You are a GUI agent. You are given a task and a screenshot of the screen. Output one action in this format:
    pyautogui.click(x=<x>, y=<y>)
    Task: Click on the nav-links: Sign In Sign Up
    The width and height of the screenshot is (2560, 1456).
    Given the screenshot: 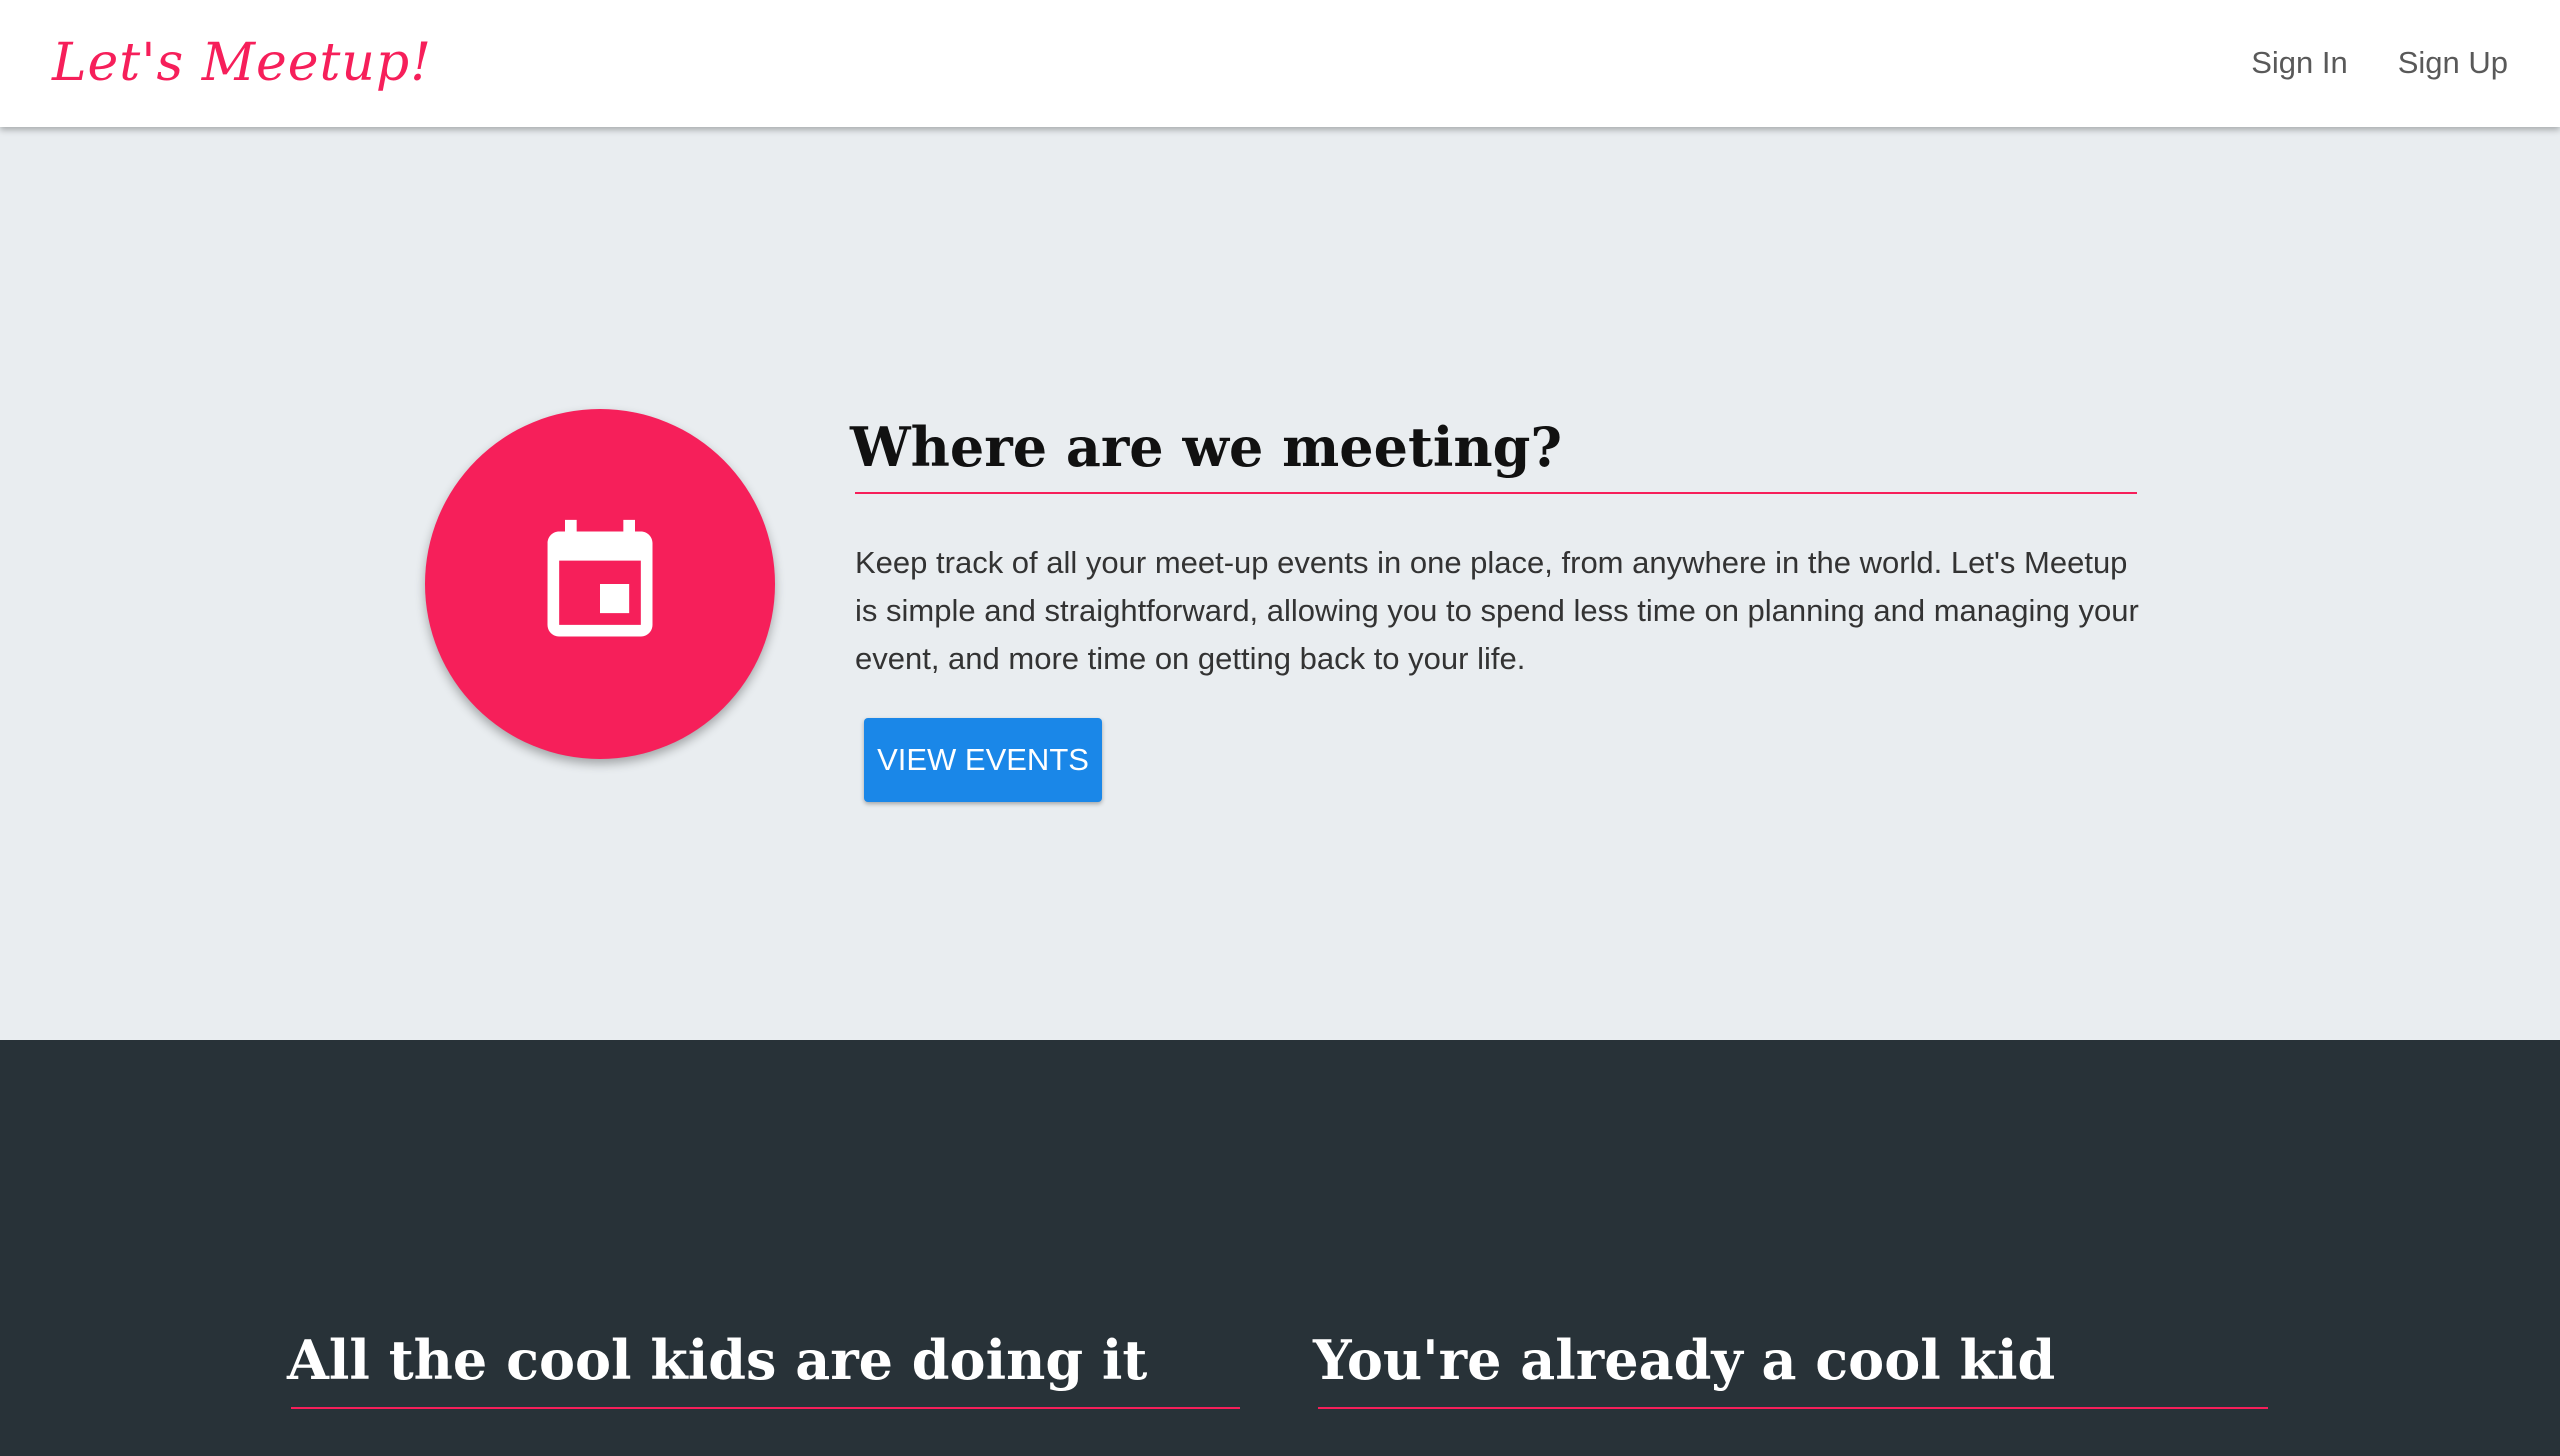 What is the action you would take?
    pyautogui.click(x=2379, y=63)
    